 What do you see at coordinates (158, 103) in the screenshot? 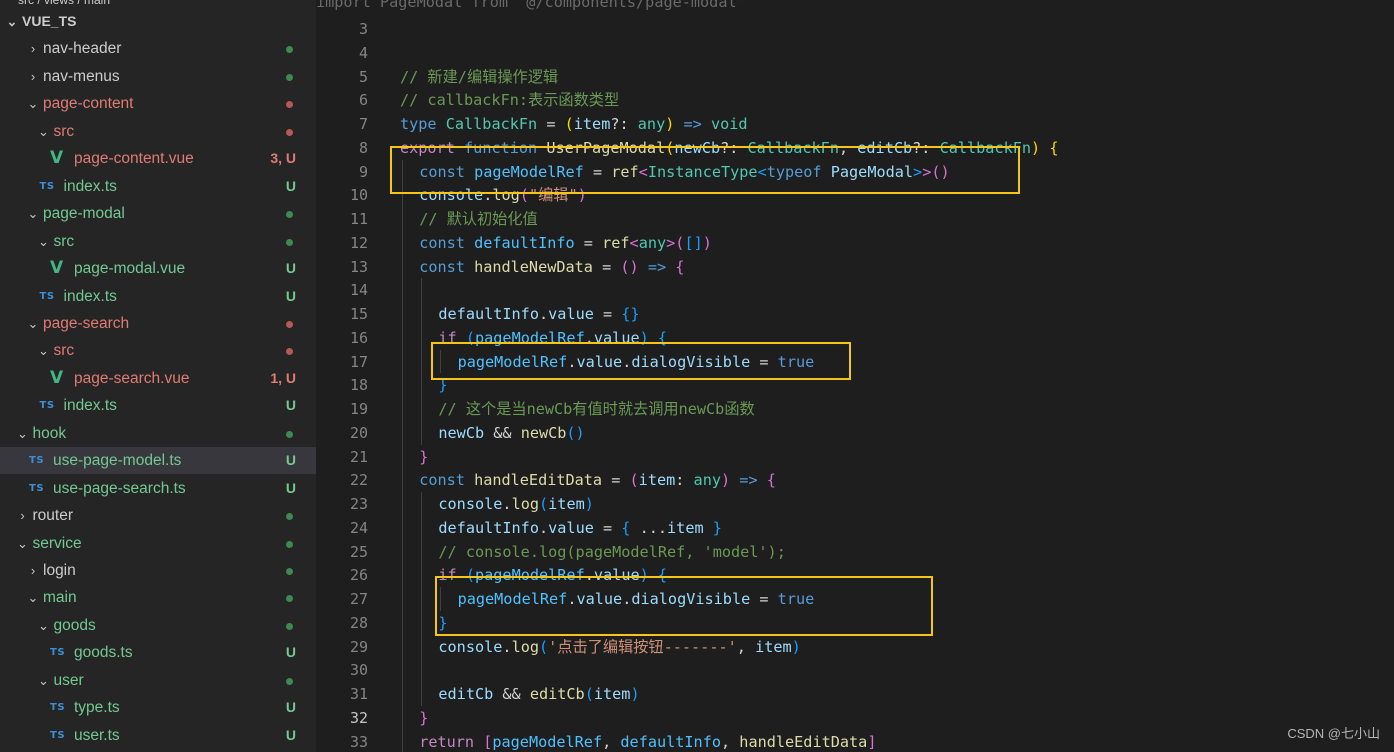
I see `tree-folder: ⌄ page-content` at bounding box center [158, 103].